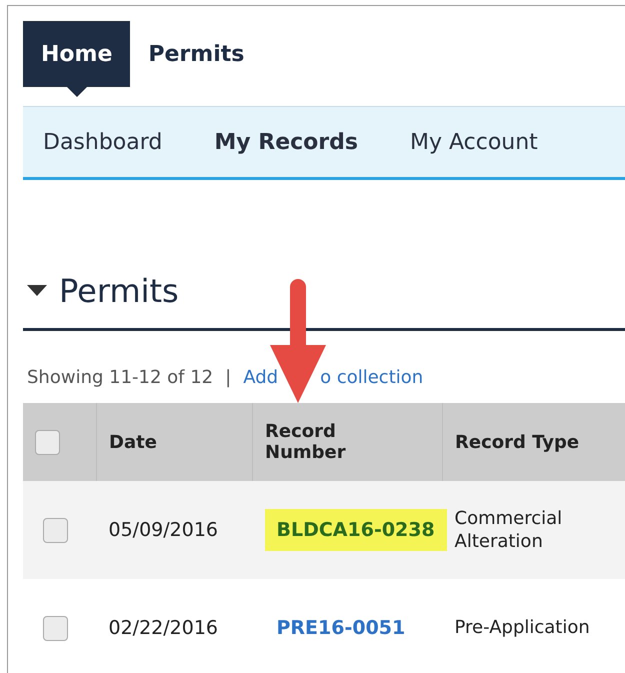 The width and height of the screenshot is (625, 673). Describe the element at coordinates (355, 530) in the screenshot. I see `record-link: BLDCA16-0238` at that location.